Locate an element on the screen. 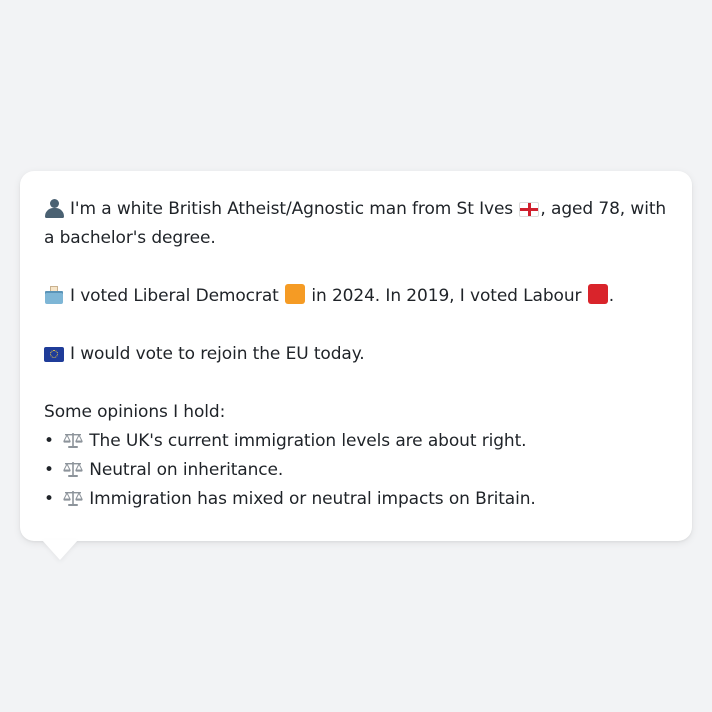  voting-text-part1: I voted Liberal Democrat is located at coordinates (174, 296).